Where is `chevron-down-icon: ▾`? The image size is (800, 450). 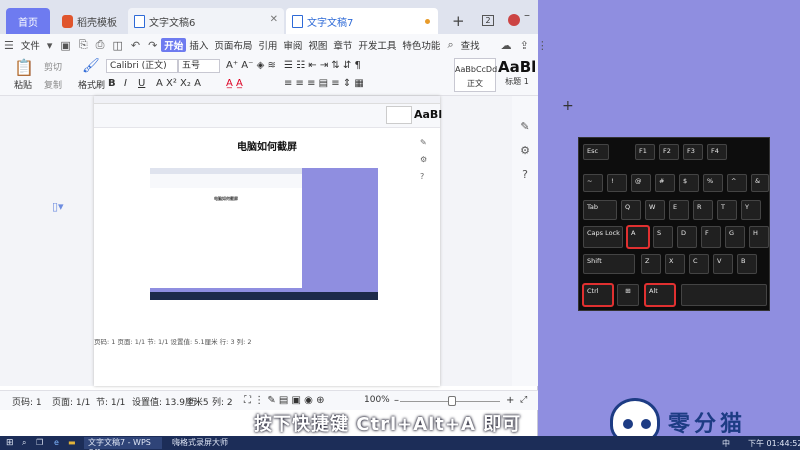
chevron-down-icon: ▾ is located at coordinates (50, 45).